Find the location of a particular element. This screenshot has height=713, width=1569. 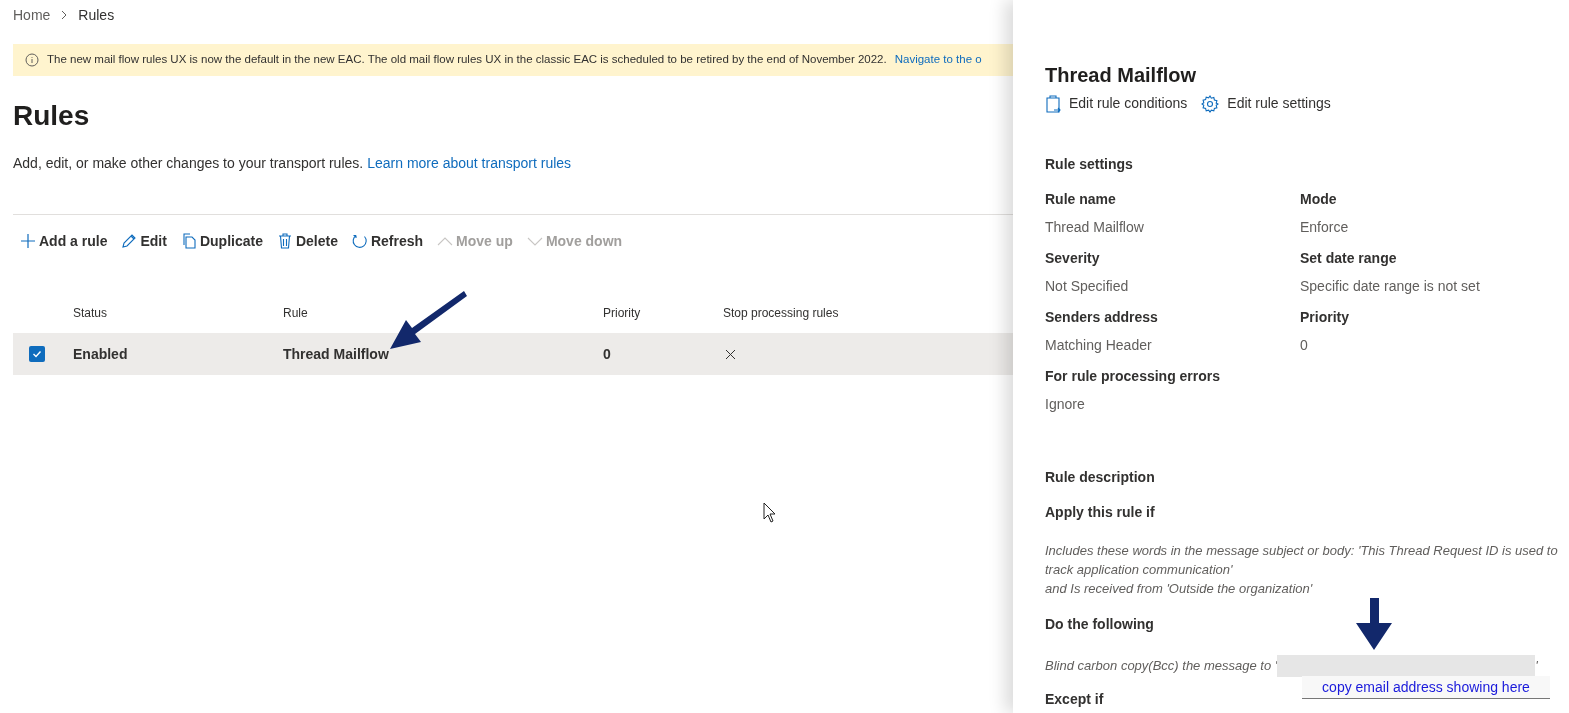

toolbar-button: Edit is located at coordinates (144, 241).